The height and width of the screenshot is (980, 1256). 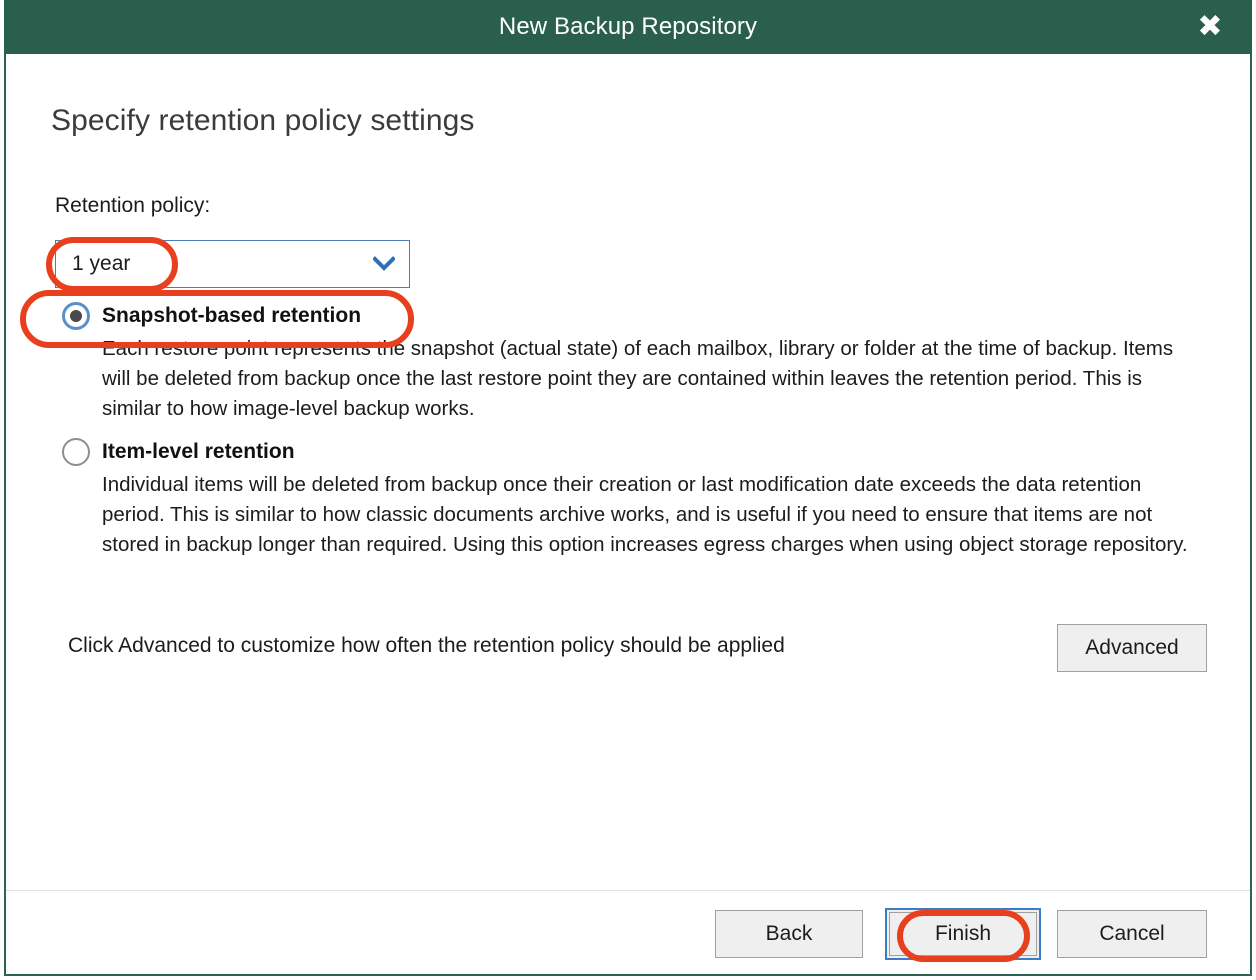 What do you see at coordinates (384, 264) in the screenshot?
I see `chevron-down-icon` at bounding box center [384, 264].